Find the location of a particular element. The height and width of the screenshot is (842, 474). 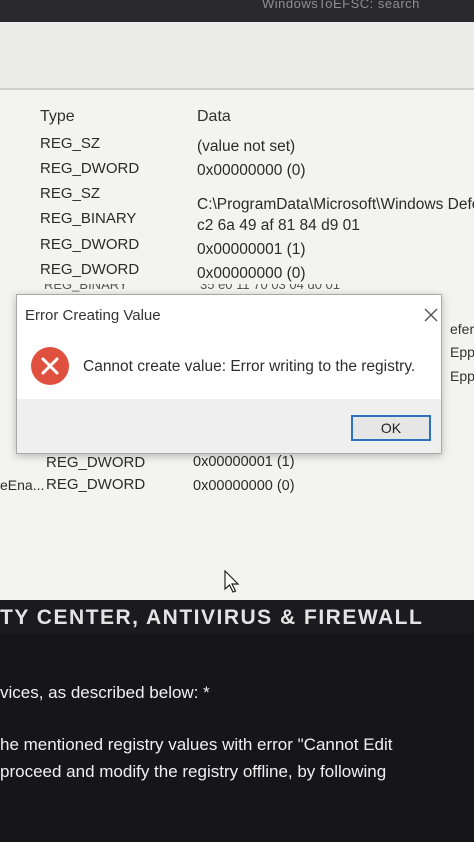

address-toolbar is located at coordinates (237, 55).